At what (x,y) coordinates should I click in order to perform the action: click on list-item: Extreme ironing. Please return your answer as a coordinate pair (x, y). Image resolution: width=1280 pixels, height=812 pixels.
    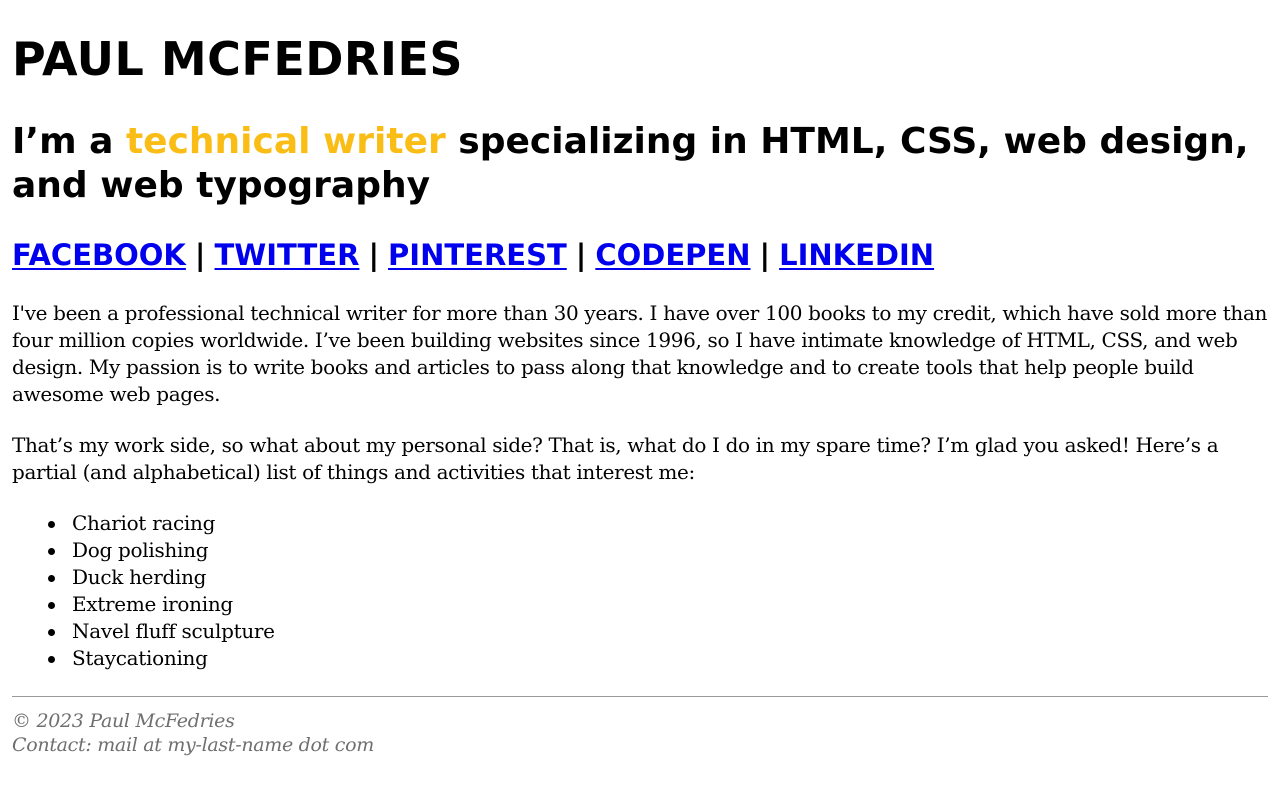
    Looking at the image, I should click on (143, 604).